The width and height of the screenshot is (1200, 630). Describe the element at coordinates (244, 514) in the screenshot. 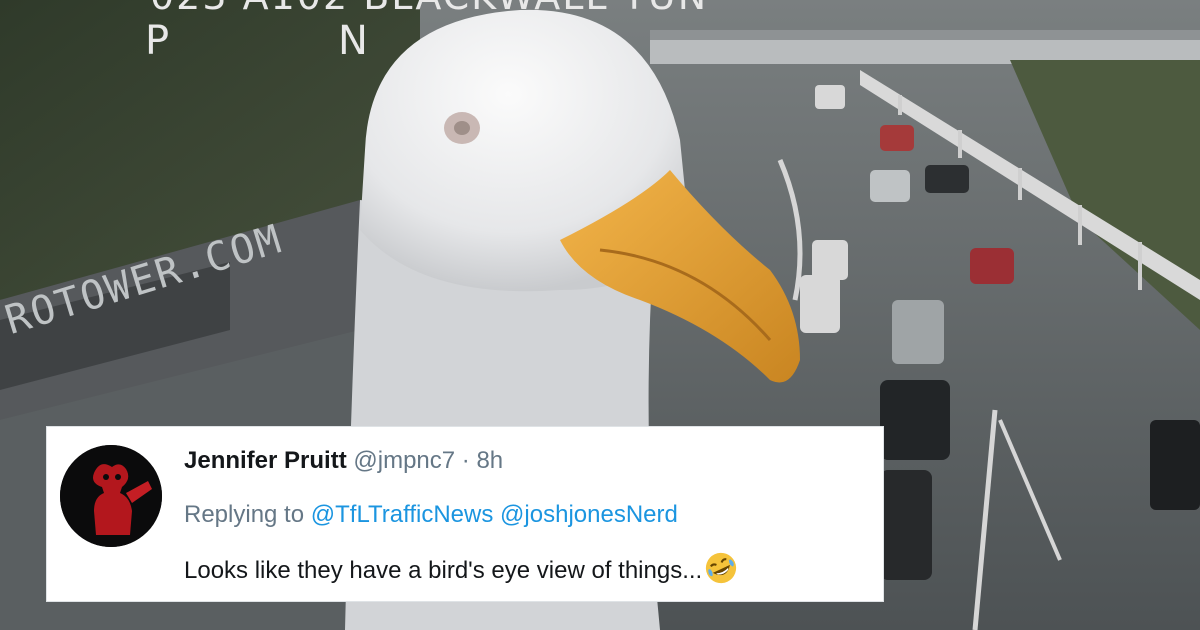

I see `replying-to-label: Replying to` at that location.